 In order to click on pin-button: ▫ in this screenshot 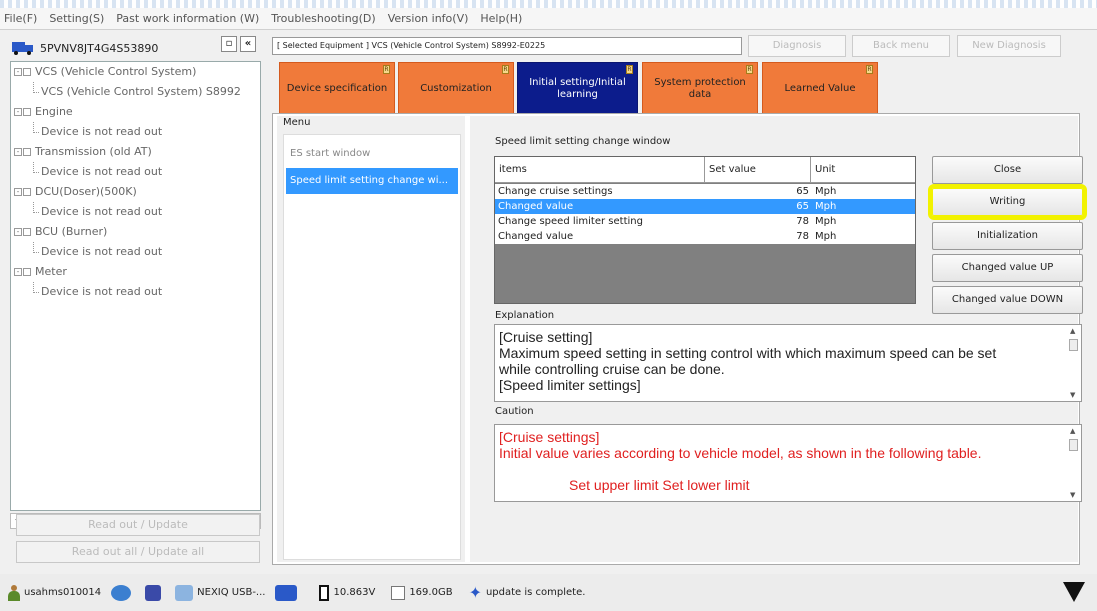, I will do `click(229, 44)`.